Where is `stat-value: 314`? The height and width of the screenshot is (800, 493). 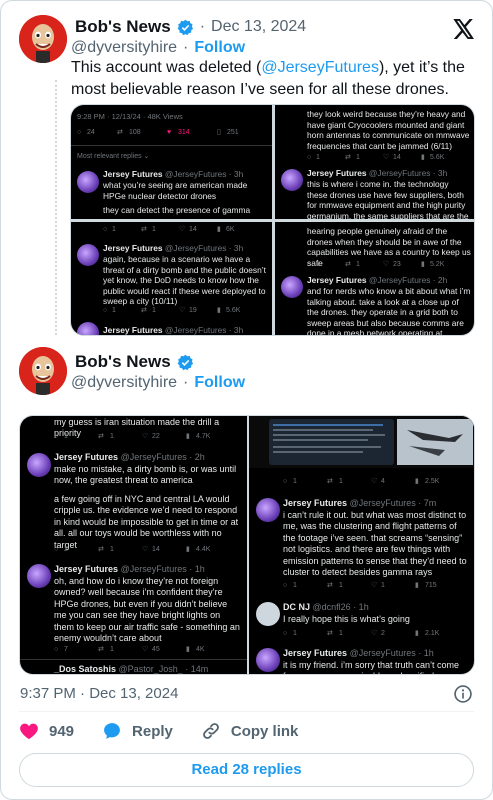 stat-value: 314 is located at coordinates (184, 132).